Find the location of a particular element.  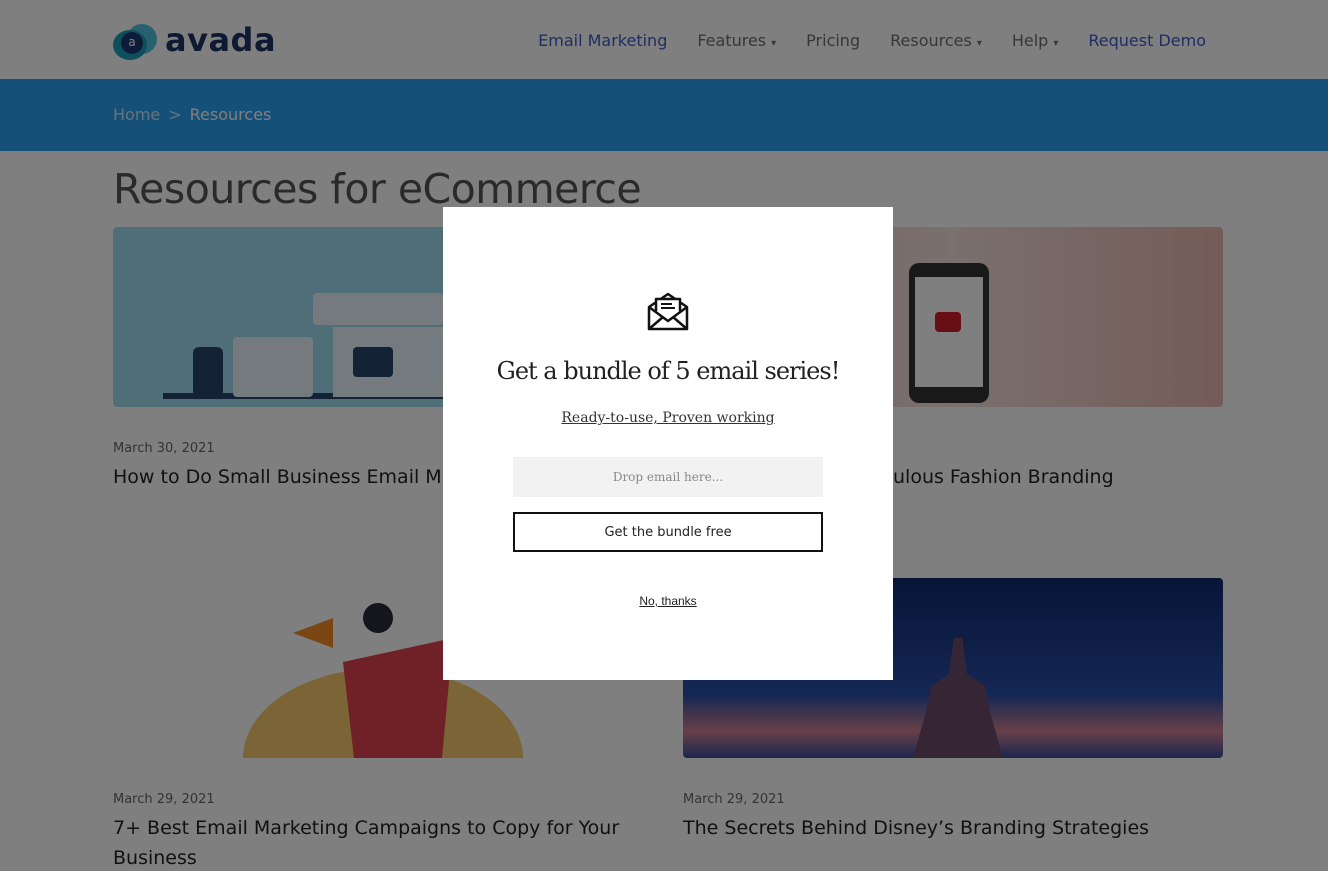

no-thanks-link: No, thanks is located at coordinates (668, 601).